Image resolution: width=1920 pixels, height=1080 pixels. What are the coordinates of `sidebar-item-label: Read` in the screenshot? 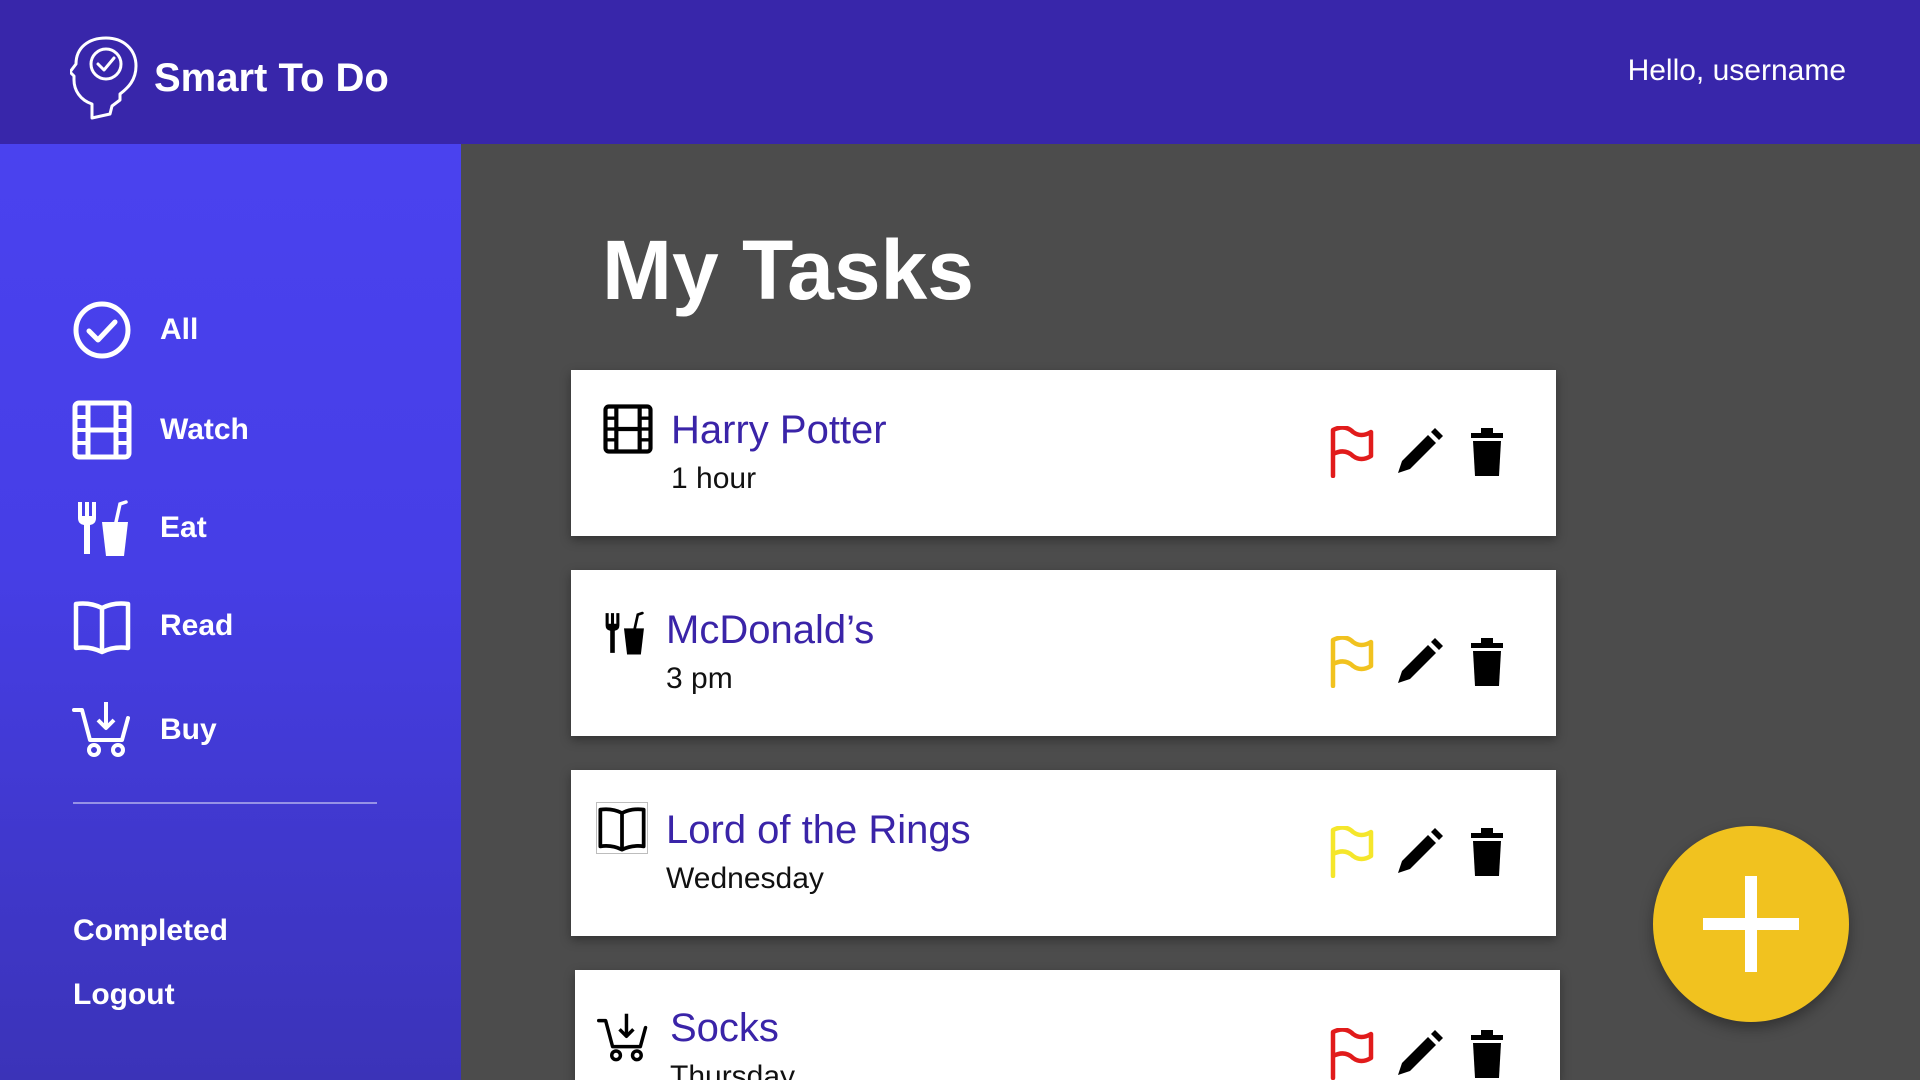 It's located at (197, 625).